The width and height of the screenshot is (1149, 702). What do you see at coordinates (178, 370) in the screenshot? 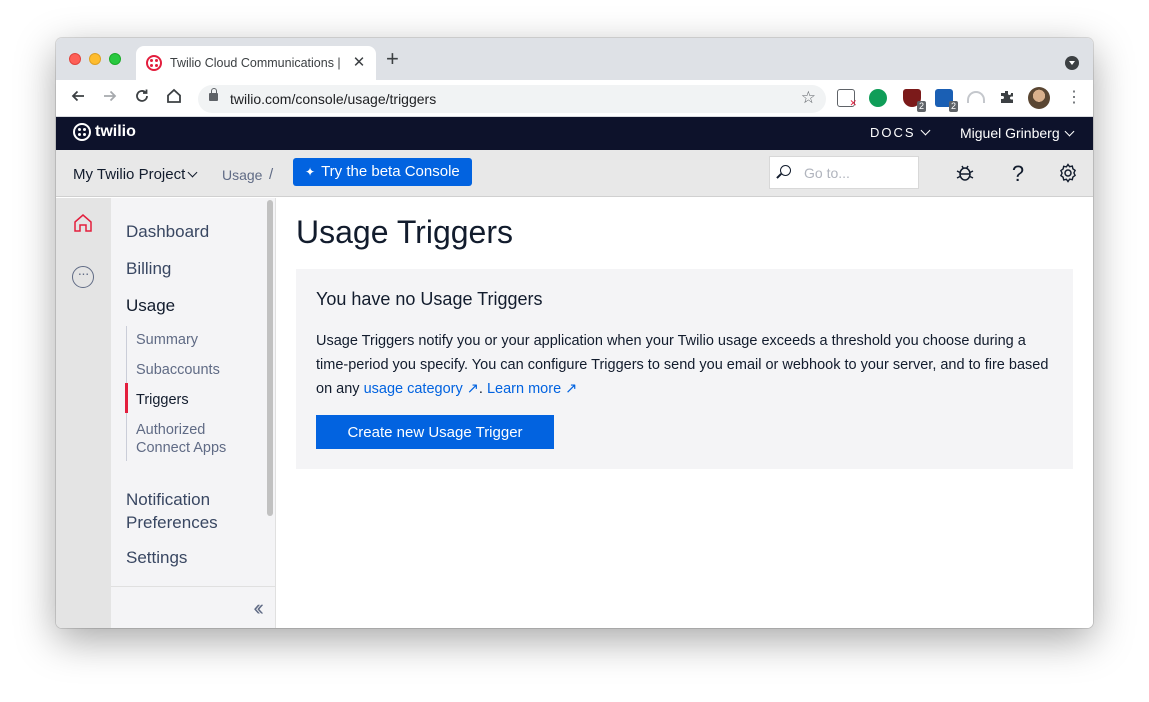
I see `sidebar-item-subaccounts: Subaccounts` at bounding box center [178, 370].